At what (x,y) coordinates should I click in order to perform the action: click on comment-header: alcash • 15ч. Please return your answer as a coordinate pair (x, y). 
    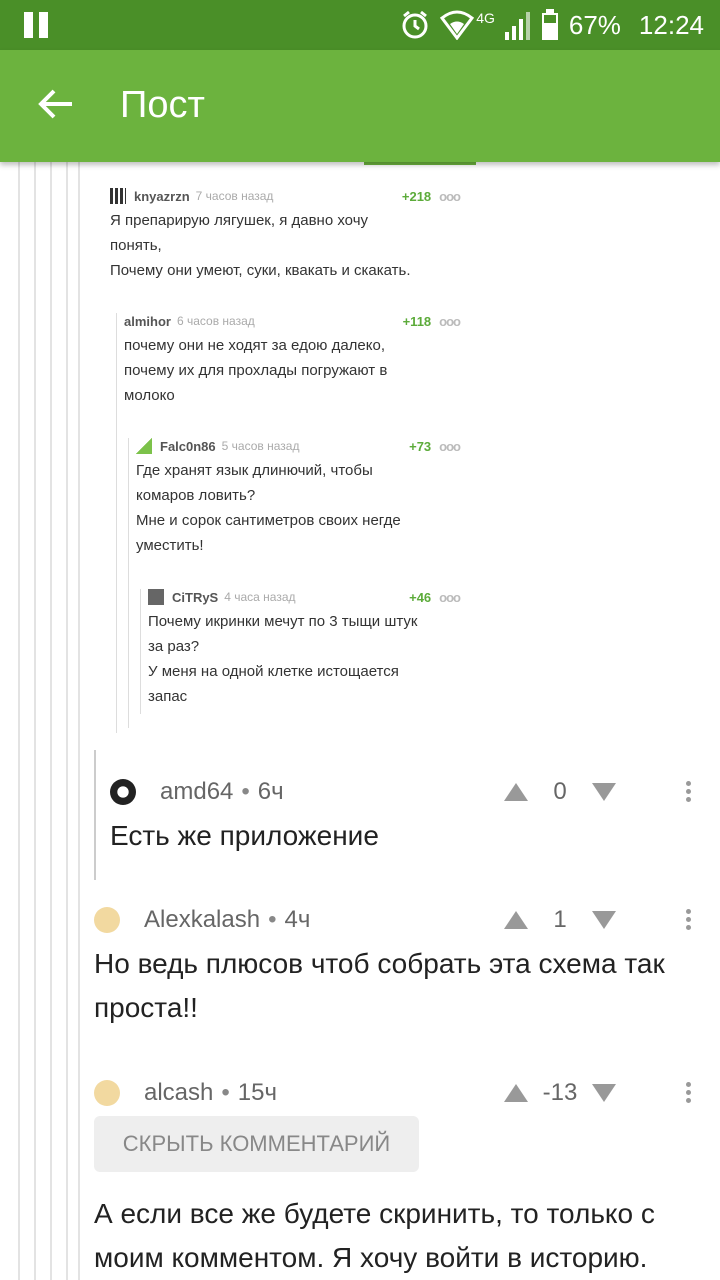
    Looking at the image, I should click on (185, 1093).